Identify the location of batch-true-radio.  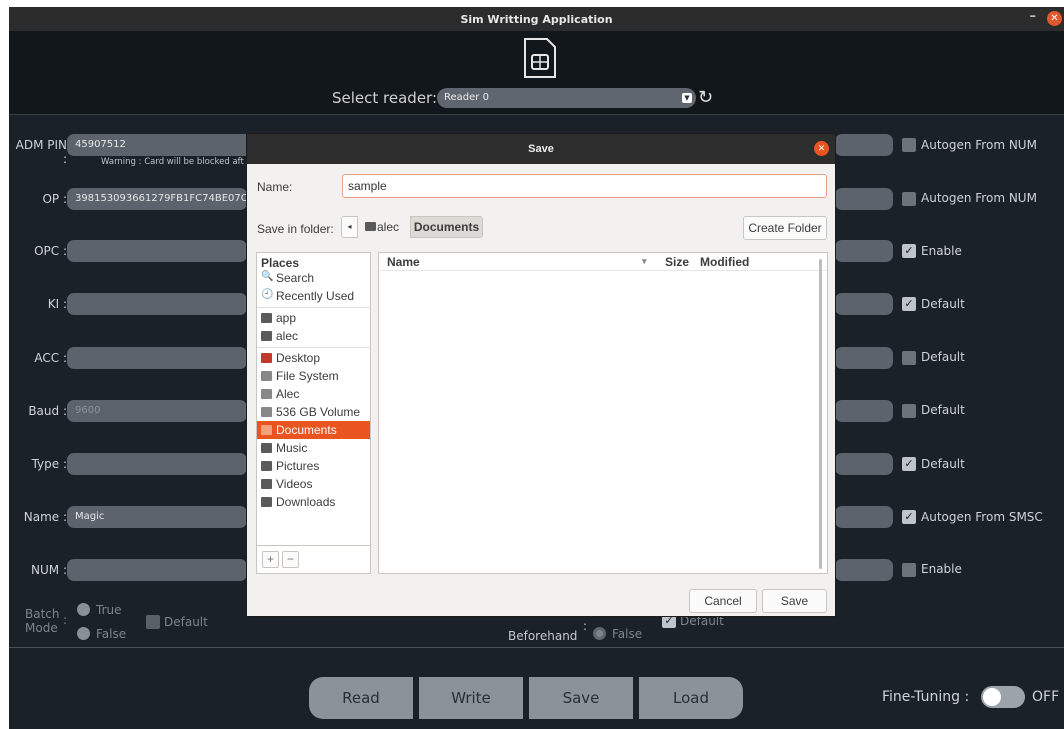
(83, 609).